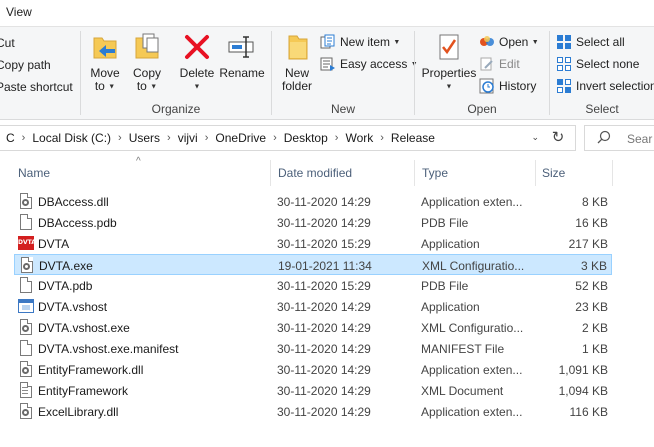 Image resolution: width=654 pixels, height=447 pixels. I want to click on file-name: DVTA, so click(54, 244).